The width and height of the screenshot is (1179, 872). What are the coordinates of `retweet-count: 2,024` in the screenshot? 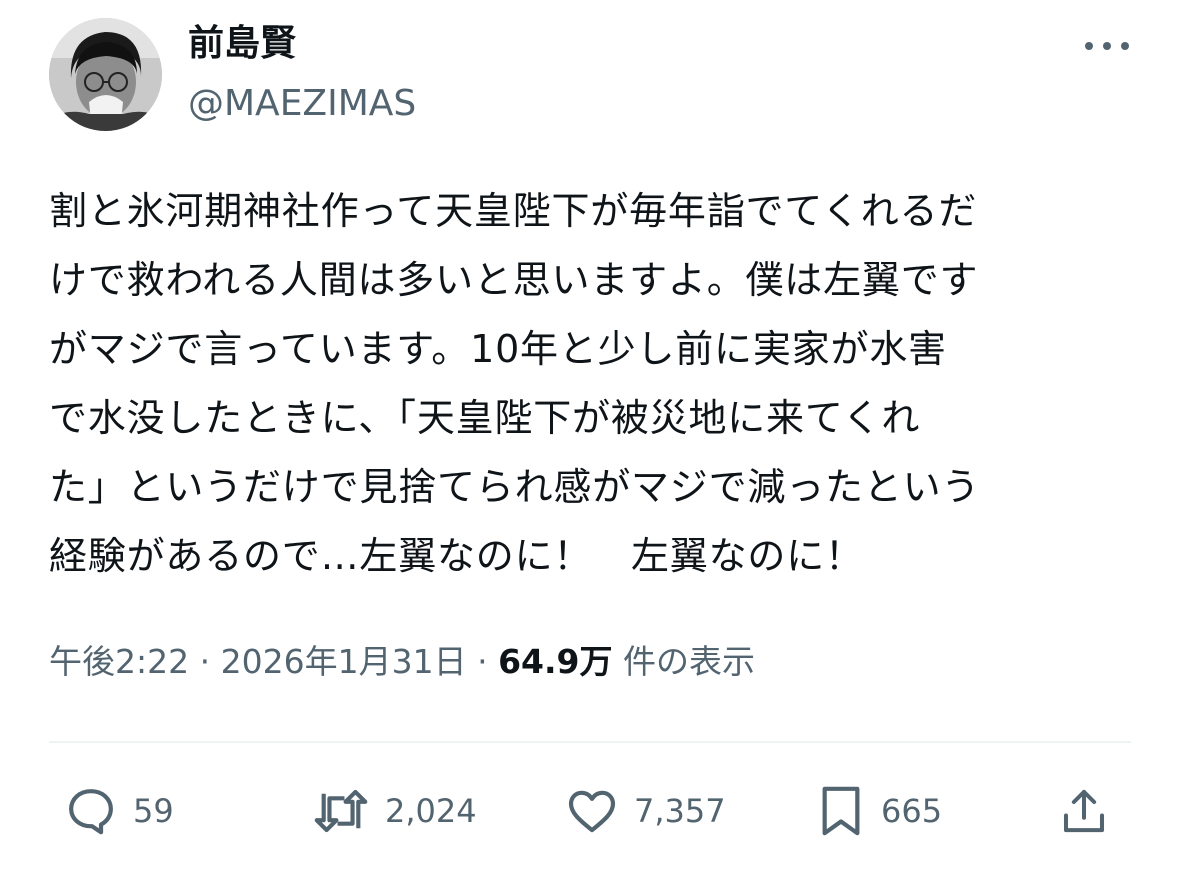 It's located at (431, 811).